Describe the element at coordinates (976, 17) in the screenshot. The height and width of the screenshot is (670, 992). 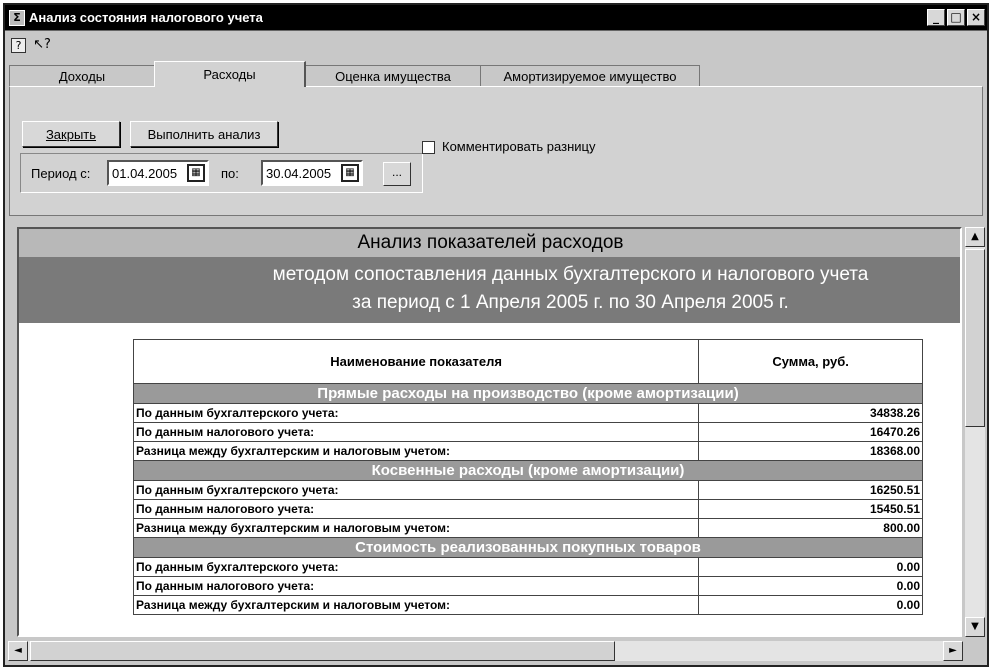
I see `close-window-button: ×` at that location.